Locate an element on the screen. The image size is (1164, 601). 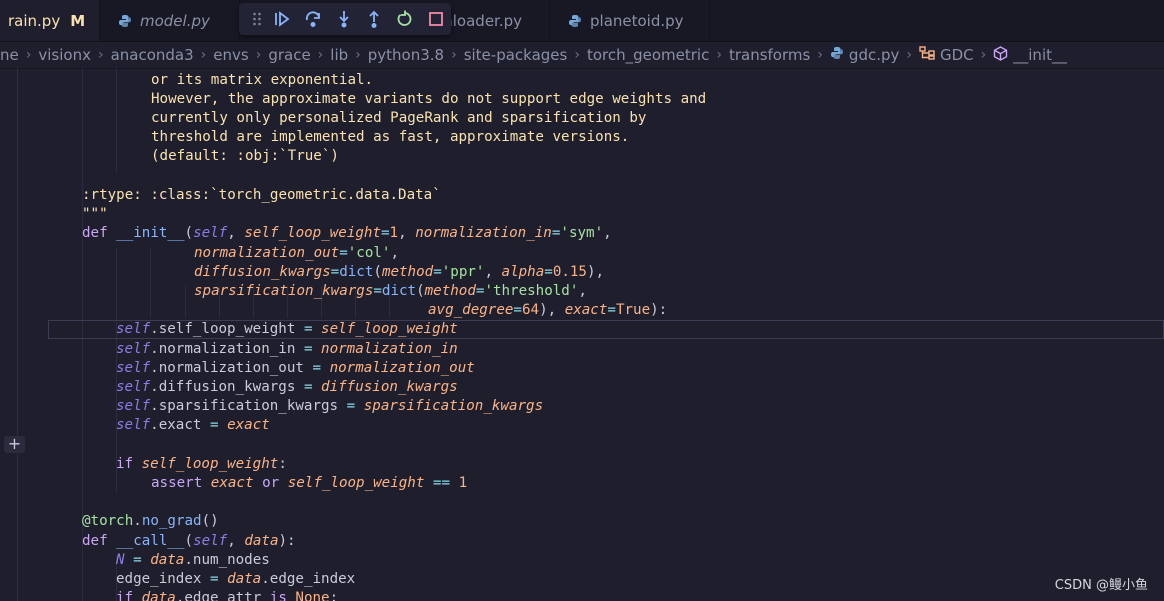
tab-train-py: rain.py M is located at coordinates (50, 20).